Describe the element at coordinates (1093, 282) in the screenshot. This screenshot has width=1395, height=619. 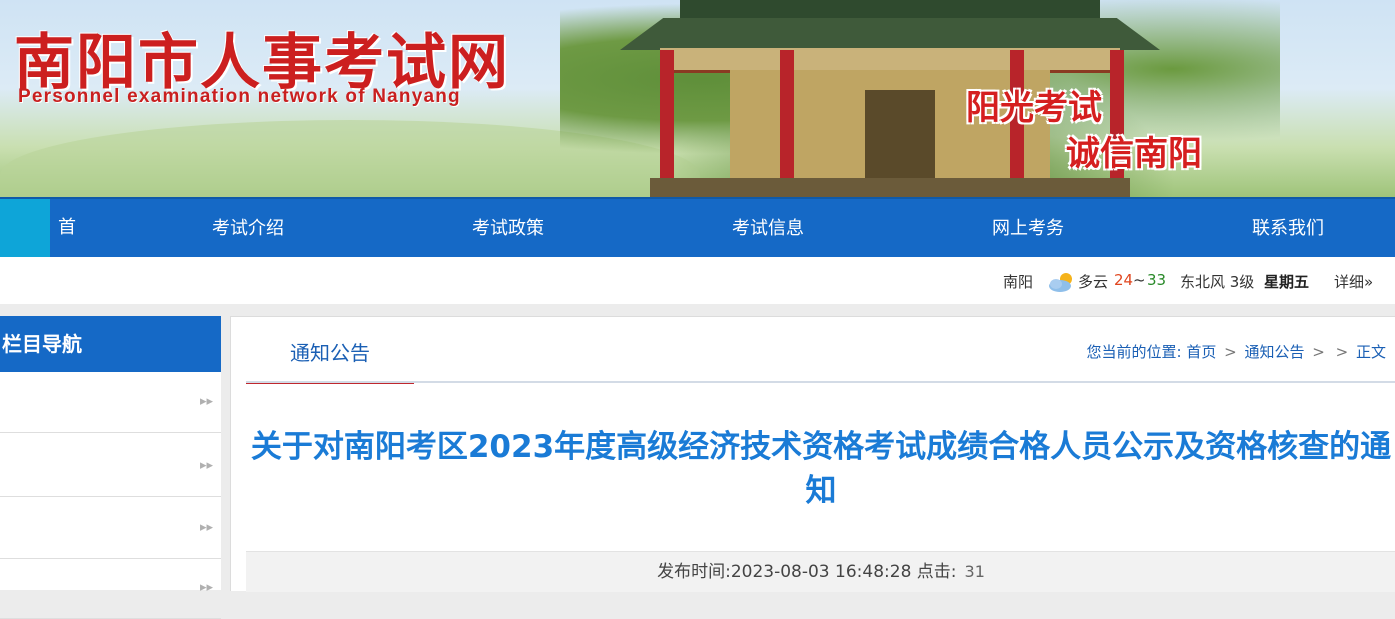
I see `weather-condition: 多云` at that location.